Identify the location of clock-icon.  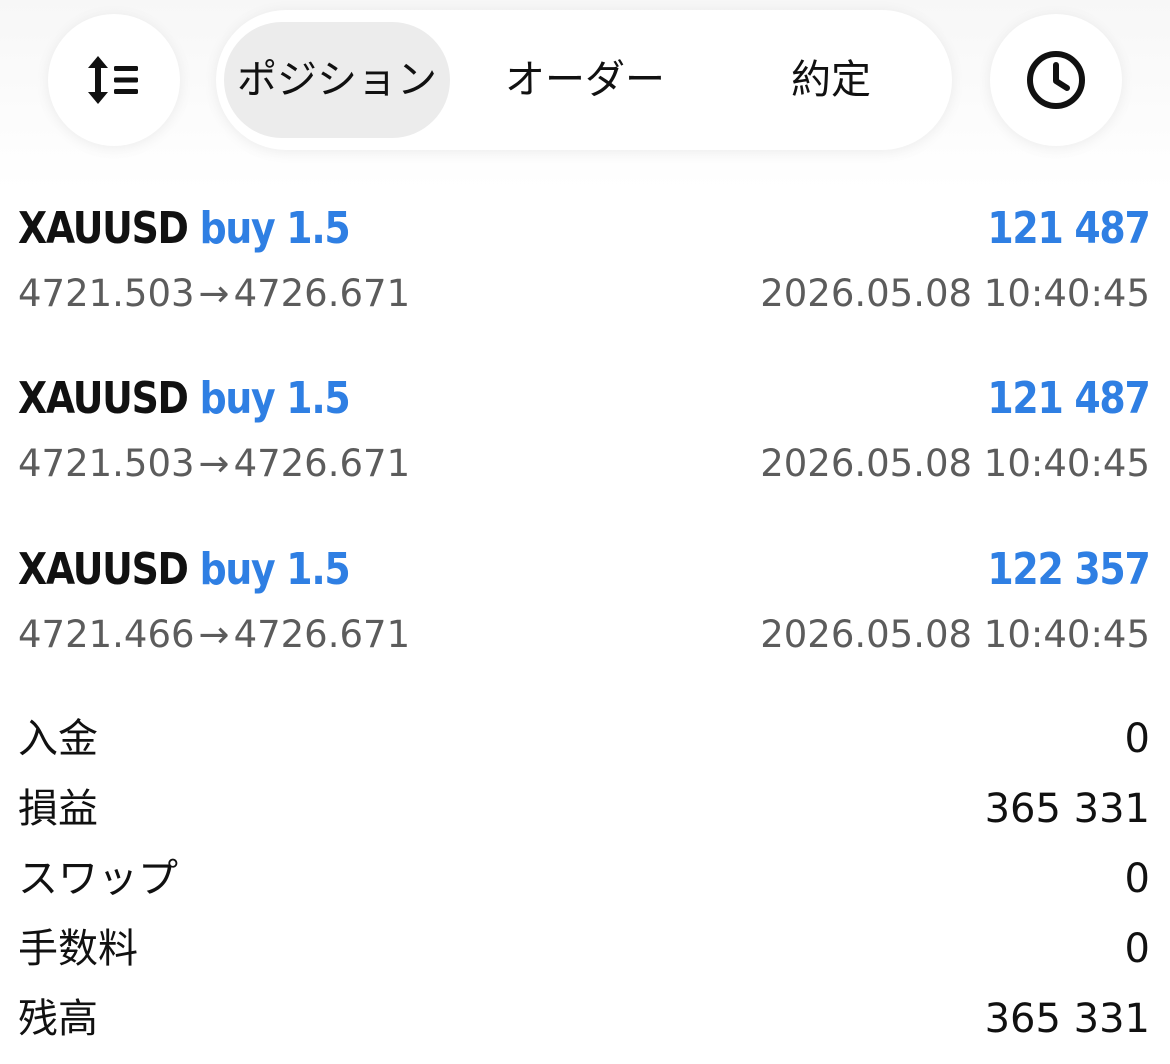
(1056, 80).